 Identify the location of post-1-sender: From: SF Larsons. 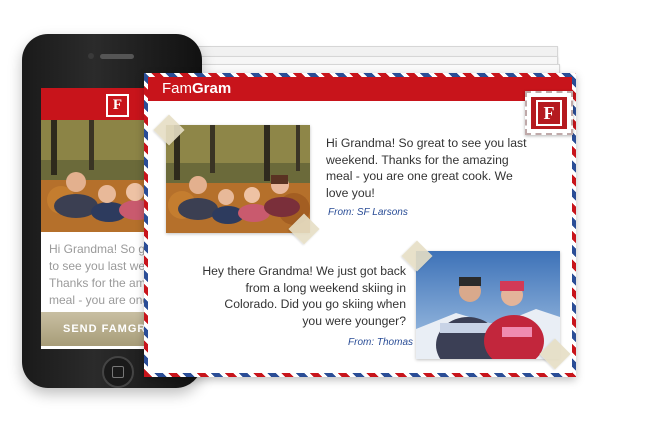
(368, 212).